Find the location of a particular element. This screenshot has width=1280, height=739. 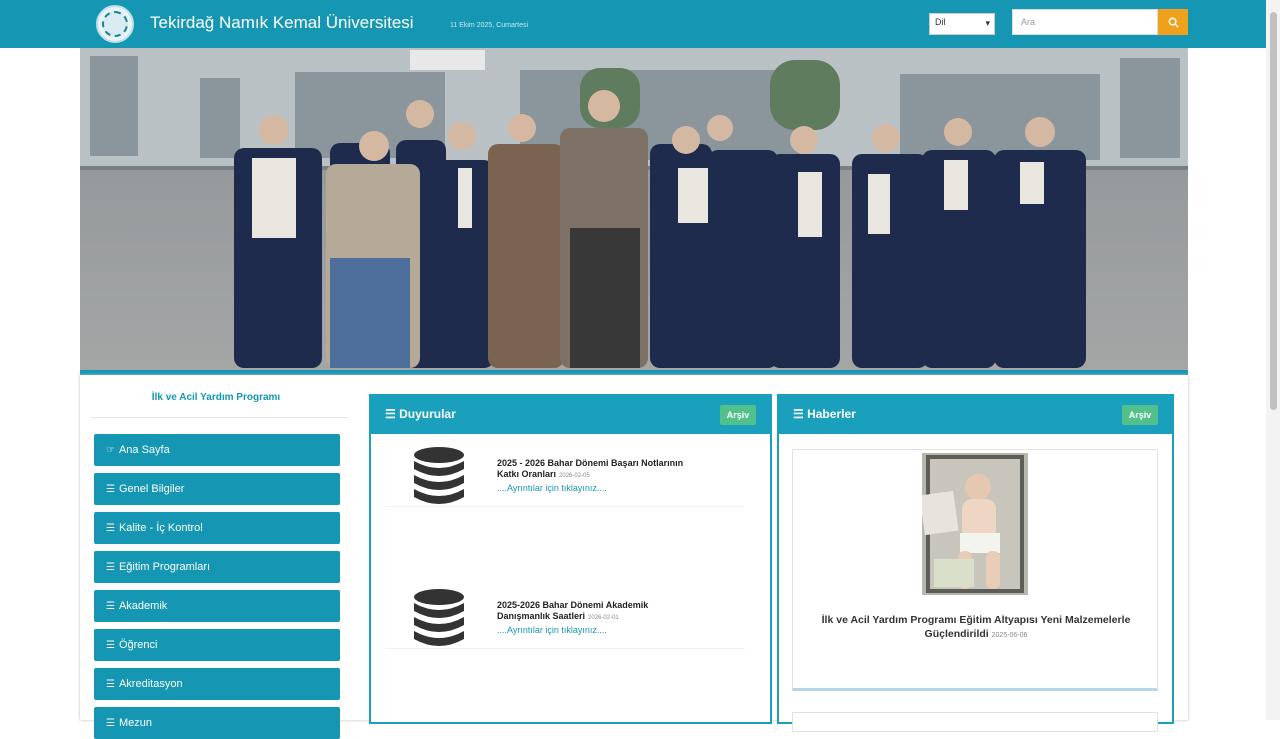

sidebar-item-academic: ☰ Akademik is located at coordinates (217, 606).